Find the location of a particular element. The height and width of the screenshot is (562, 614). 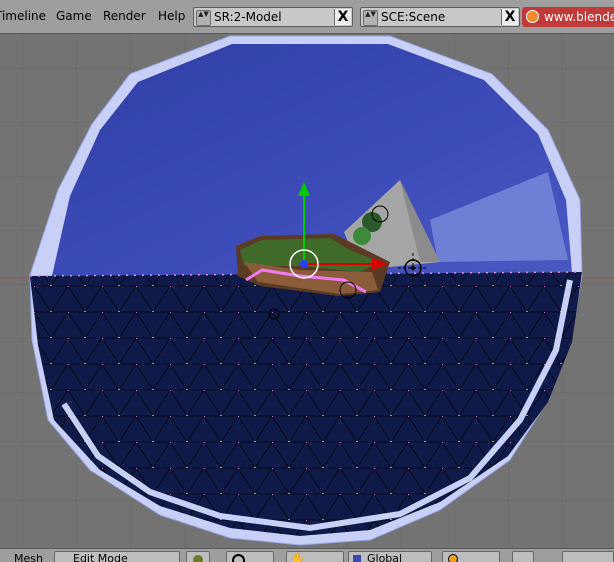

menu-render: Render is located at coordinates (124, 16).